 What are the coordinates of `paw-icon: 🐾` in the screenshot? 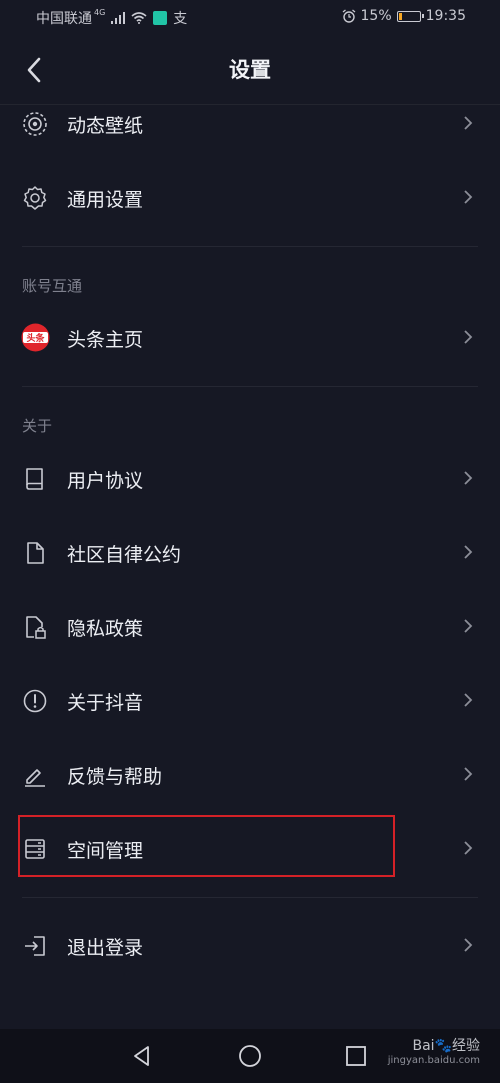 It's located at (443, 1046).